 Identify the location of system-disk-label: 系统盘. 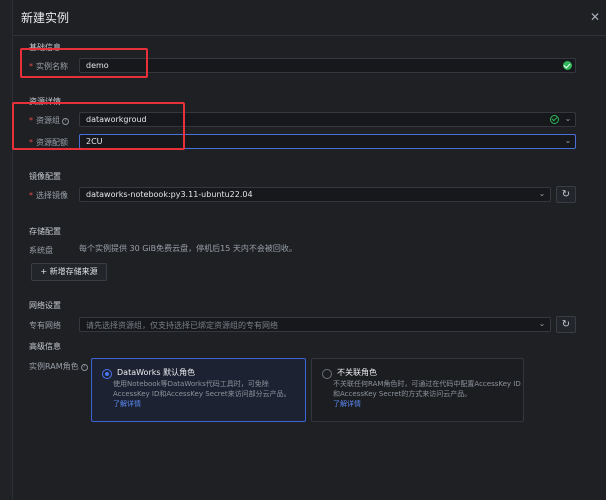
(41, 250).